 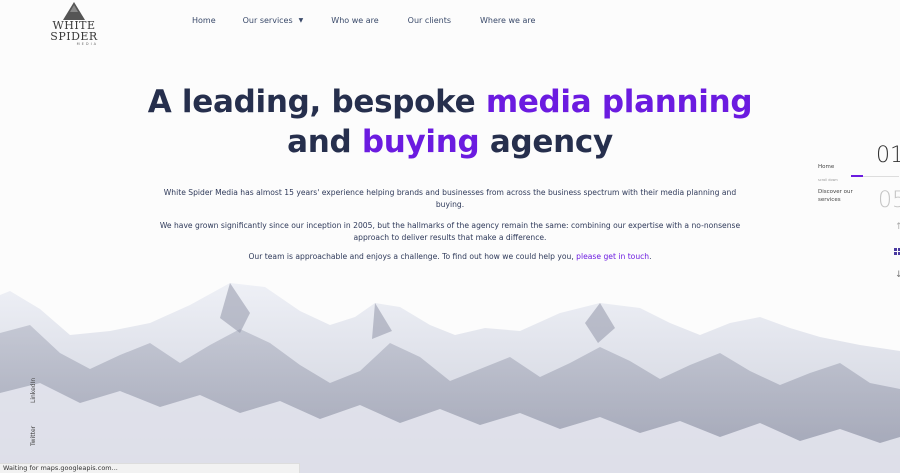 I want to click on nav-home-label: Home, so click(x=204, y=20).